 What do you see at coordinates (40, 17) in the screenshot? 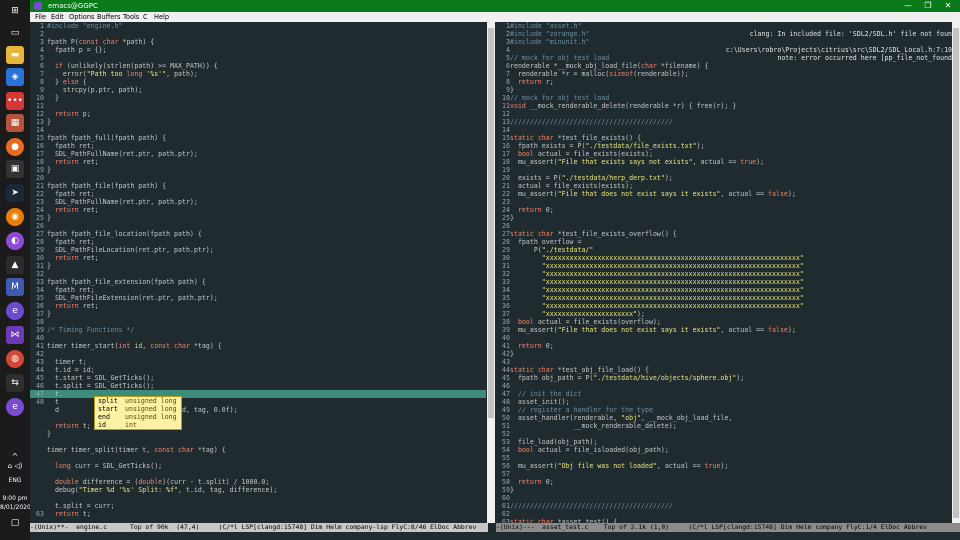
I see `menu-file: File` at bounding box center [40, 17].